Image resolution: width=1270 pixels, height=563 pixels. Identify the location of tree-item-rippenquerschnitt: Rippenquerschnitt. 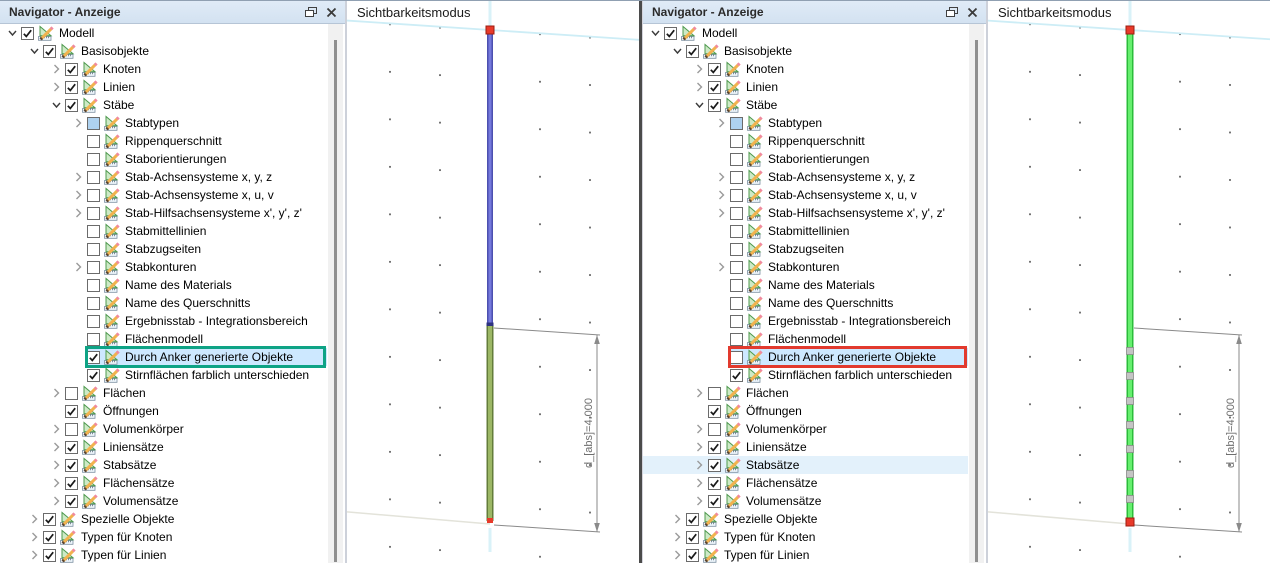
(163, 141).